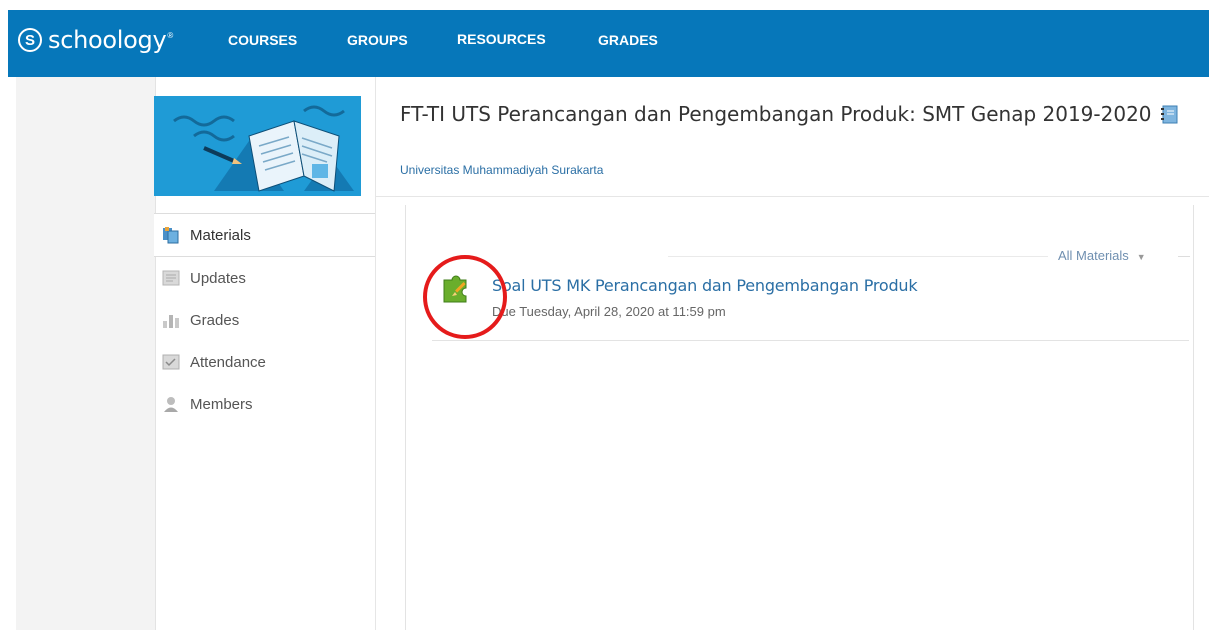  I want to click on sidebar-item-label: Attendance, so click(228, 362).